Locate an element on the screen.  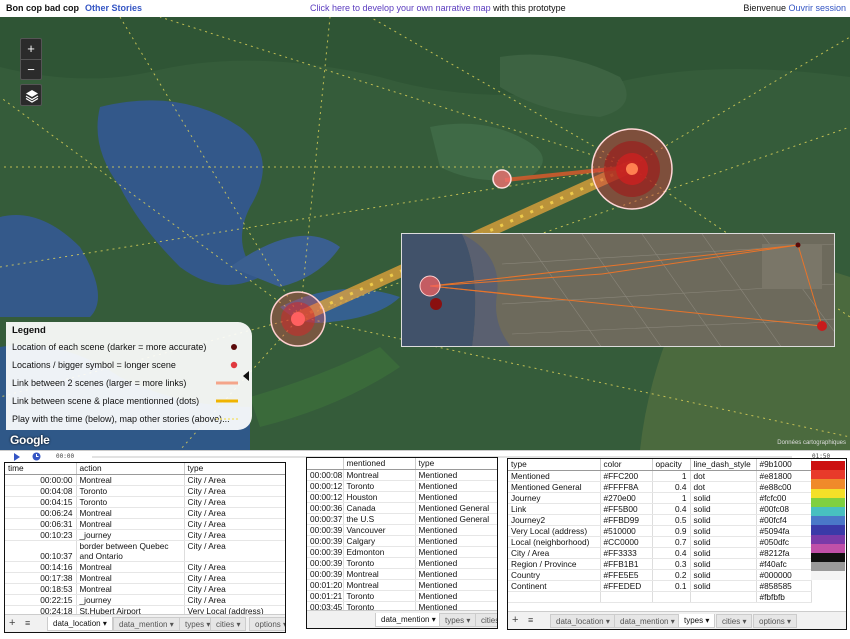
table-row: 00:10:23 _journey City / Area is located at coordinates (145, 535).